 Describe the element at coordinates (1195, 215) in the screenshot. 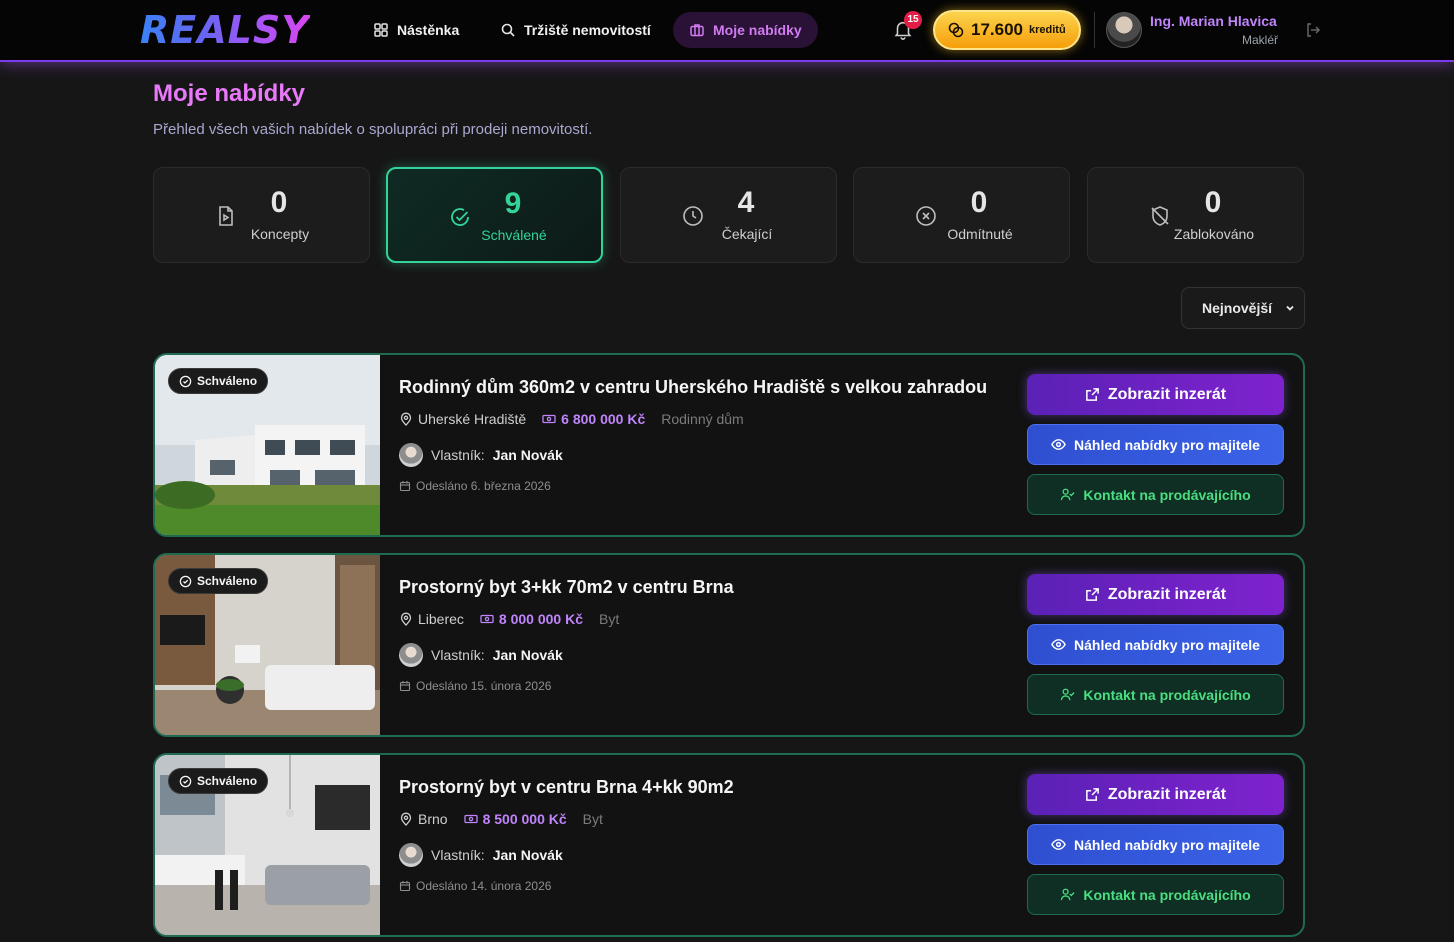

I see `stat-card-blocked: 0 Zablokováno` at that location.